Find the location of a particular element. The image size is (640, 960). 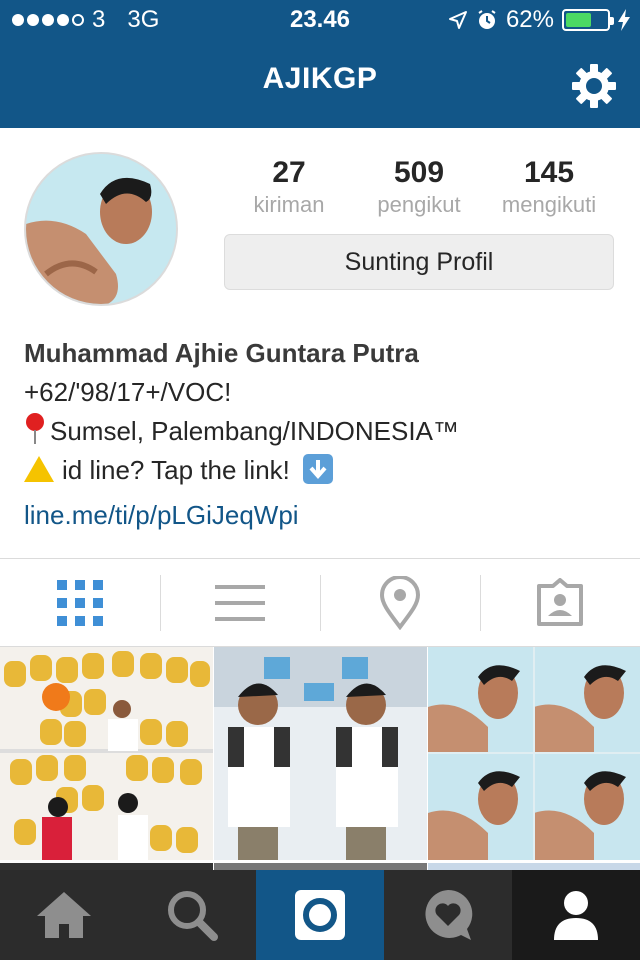

gear-icon is located at coordinates (594, 86).